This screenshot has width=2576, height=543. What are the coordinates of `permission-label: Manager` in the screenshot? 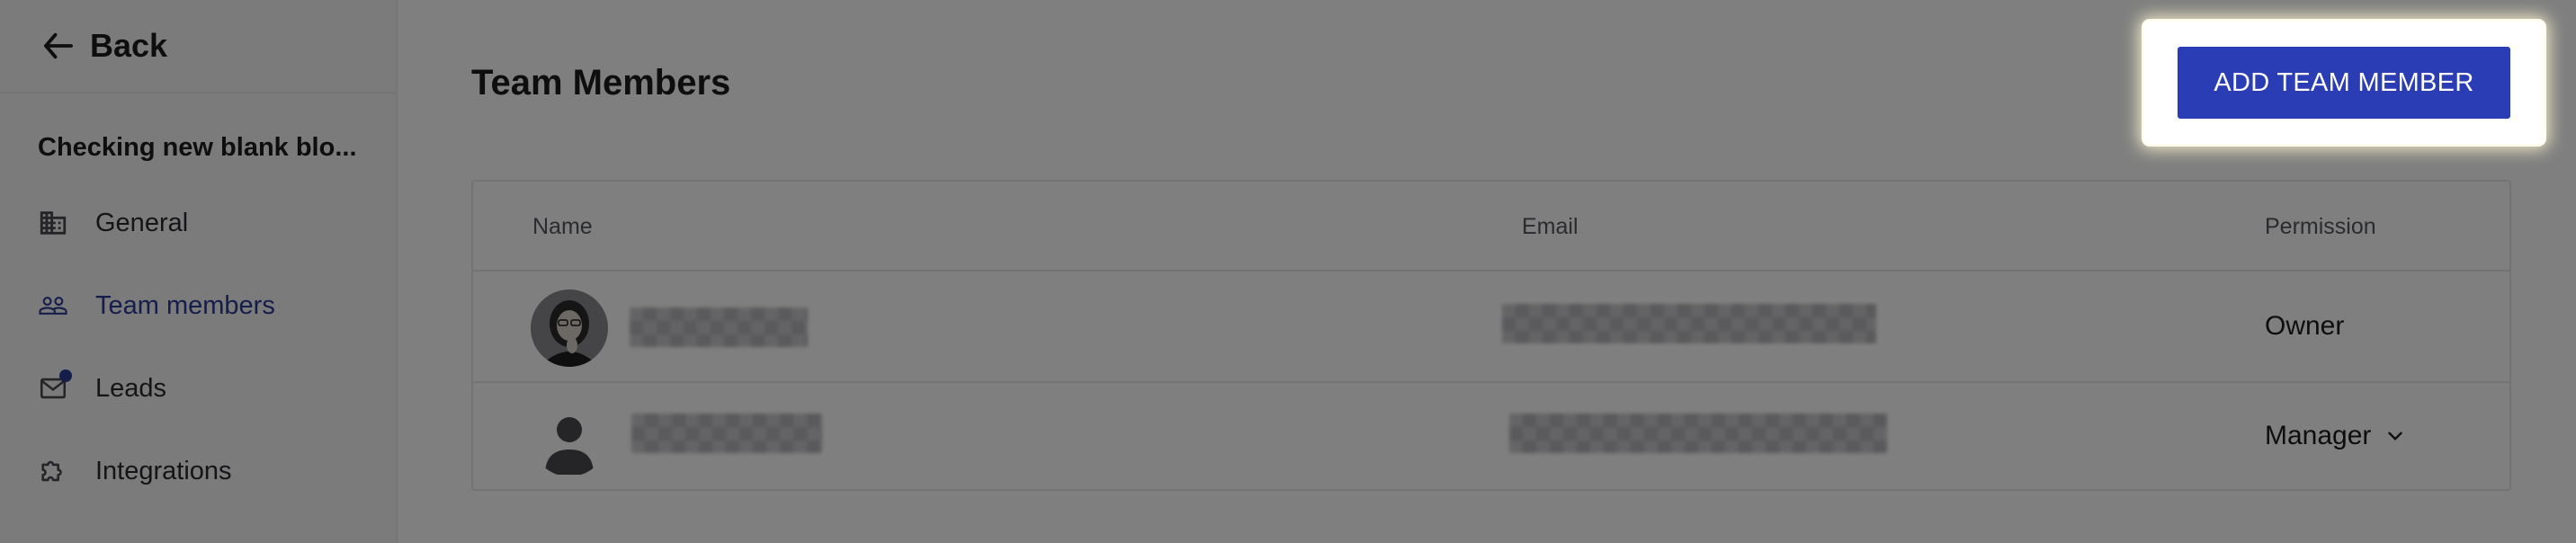 It's located at (2318, 435).